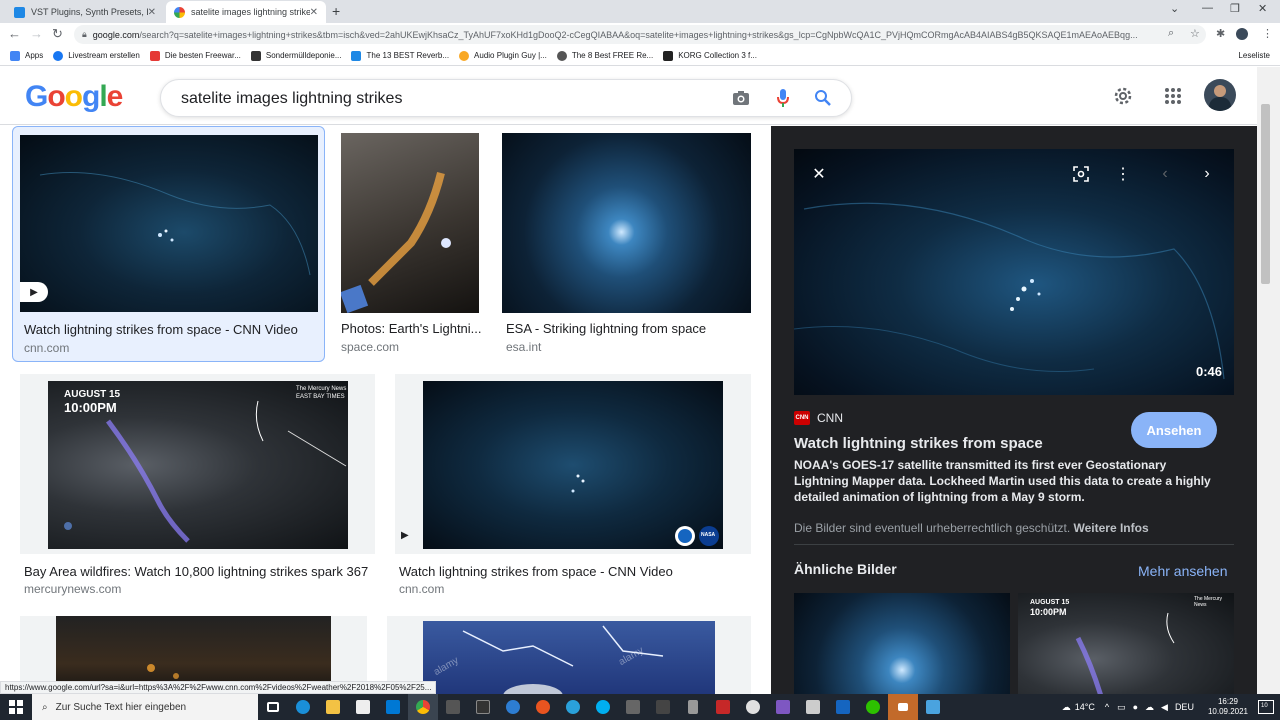  What do you see at coordinates (246, 12) in the screenshot?
I see `browser-tab-active: satelite images lightning strikes ✕` at bounding box center [246, 12].